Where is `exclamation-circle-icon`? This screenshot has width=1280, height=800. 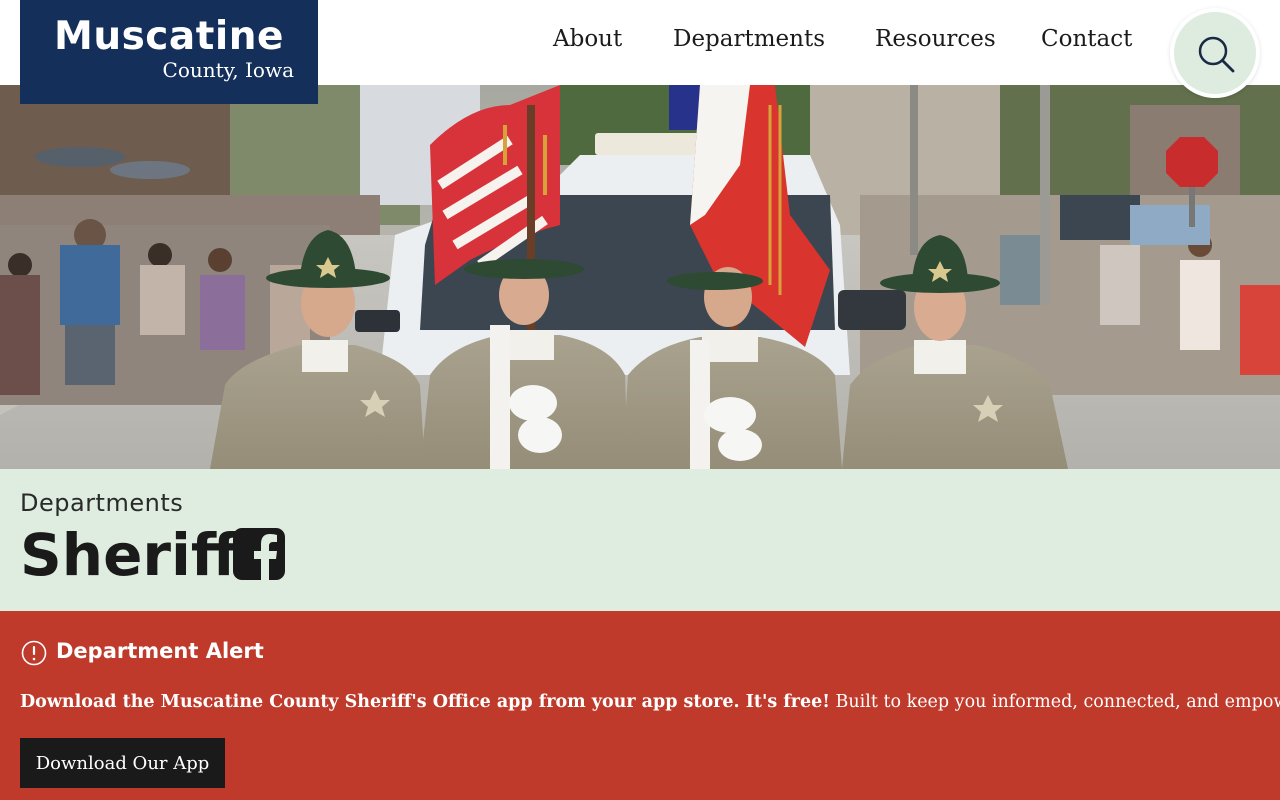 exclamation-circle-icon is located at coordinates (34, 653).